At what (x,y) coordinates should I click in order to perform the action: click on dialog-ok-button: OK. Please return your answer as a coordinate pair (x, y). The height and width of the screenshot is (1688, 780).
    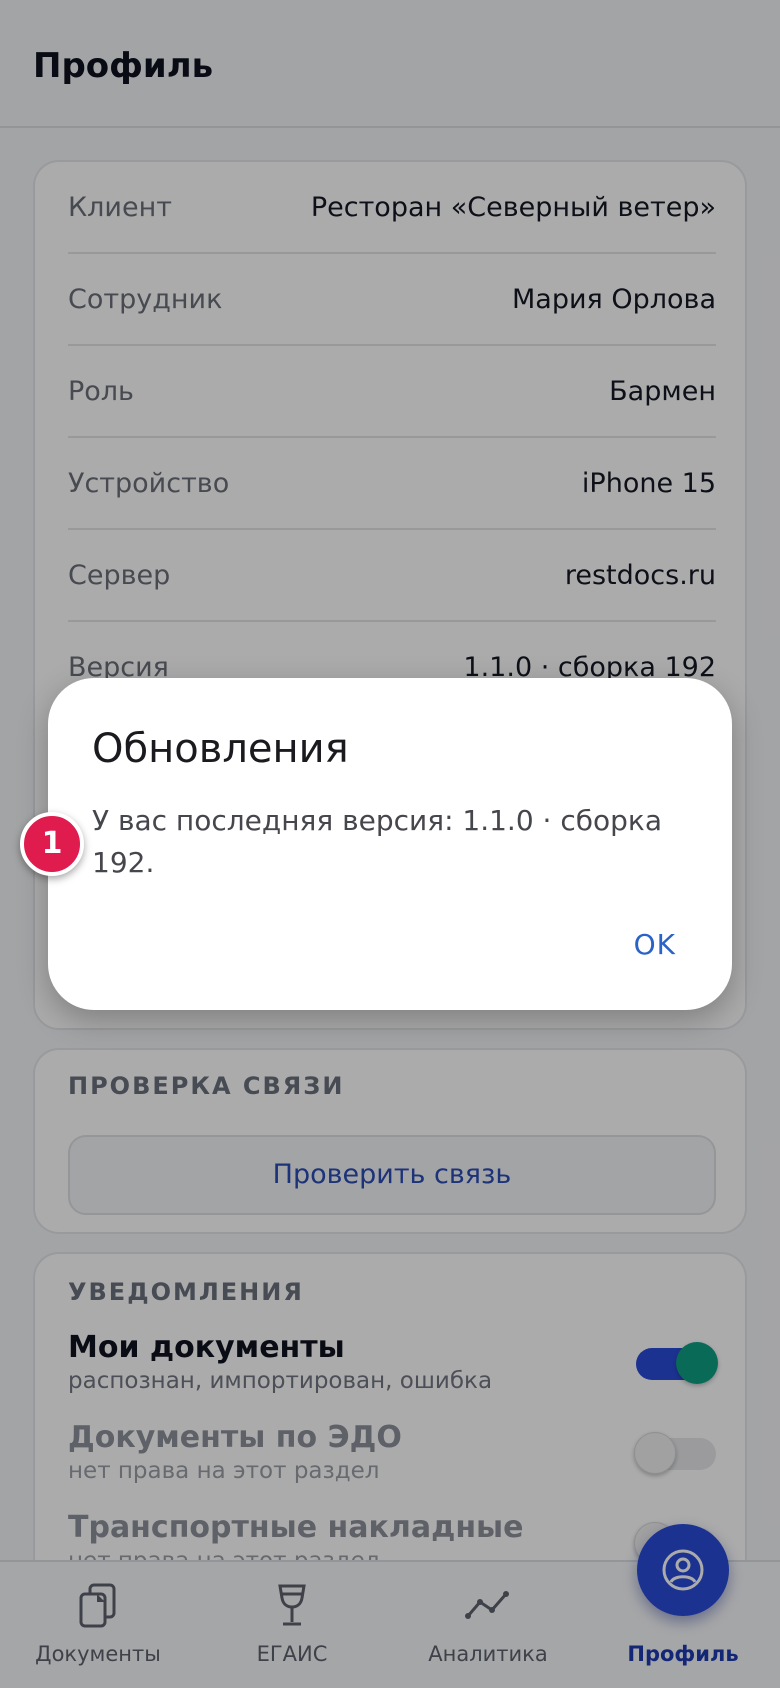
    Looking at the image, I should click on (655, 944).